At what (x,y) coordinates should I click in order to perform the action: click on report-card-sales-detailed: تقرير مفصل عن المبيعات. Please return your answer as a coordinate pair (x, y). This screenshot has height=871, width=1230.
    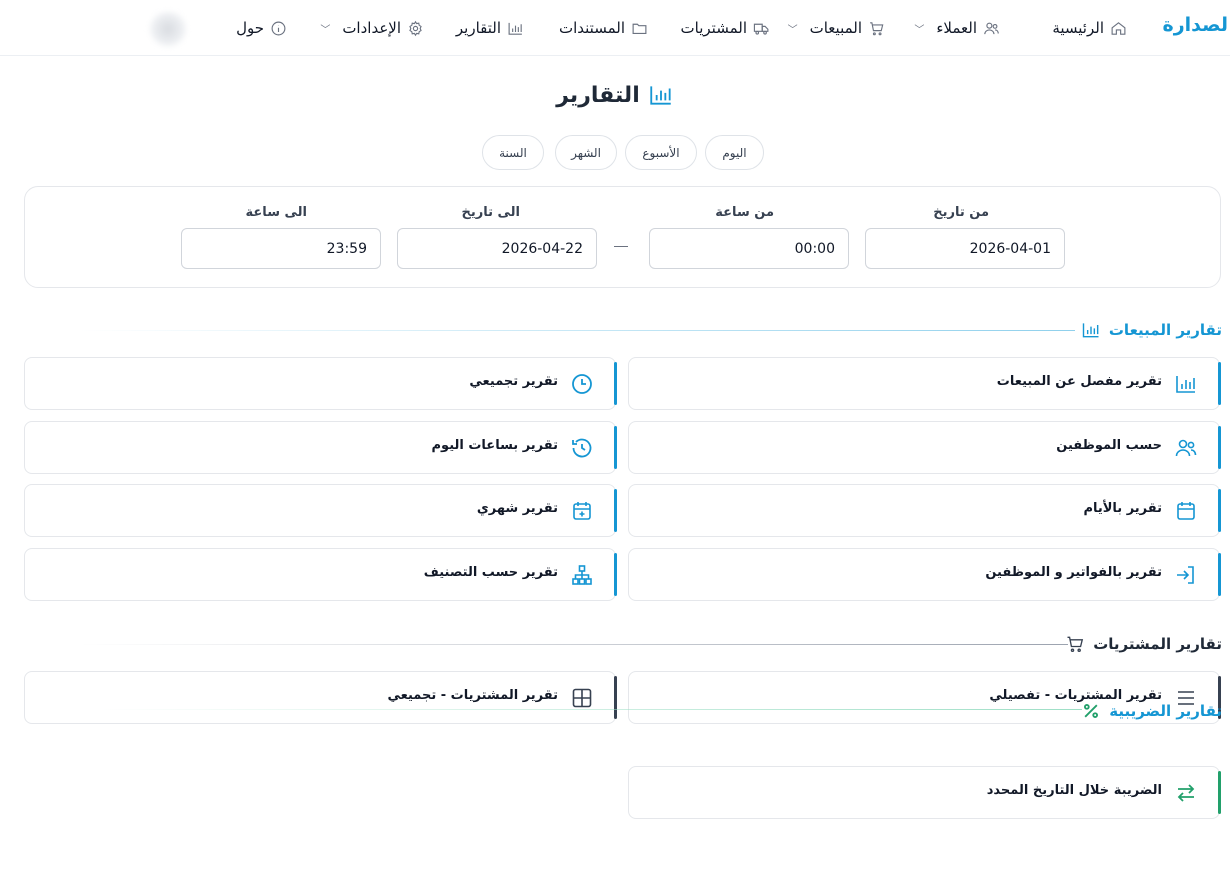
    Looking at the image, I should click on (924, 383).